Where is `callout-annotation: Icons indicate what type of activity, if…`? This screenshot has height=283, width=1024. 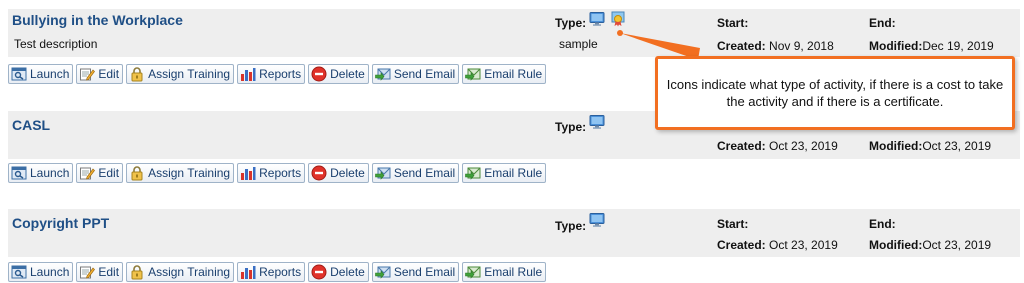
callout-annotation: Icons indicate what type of activity, if… is located at coordinates (835, 93).